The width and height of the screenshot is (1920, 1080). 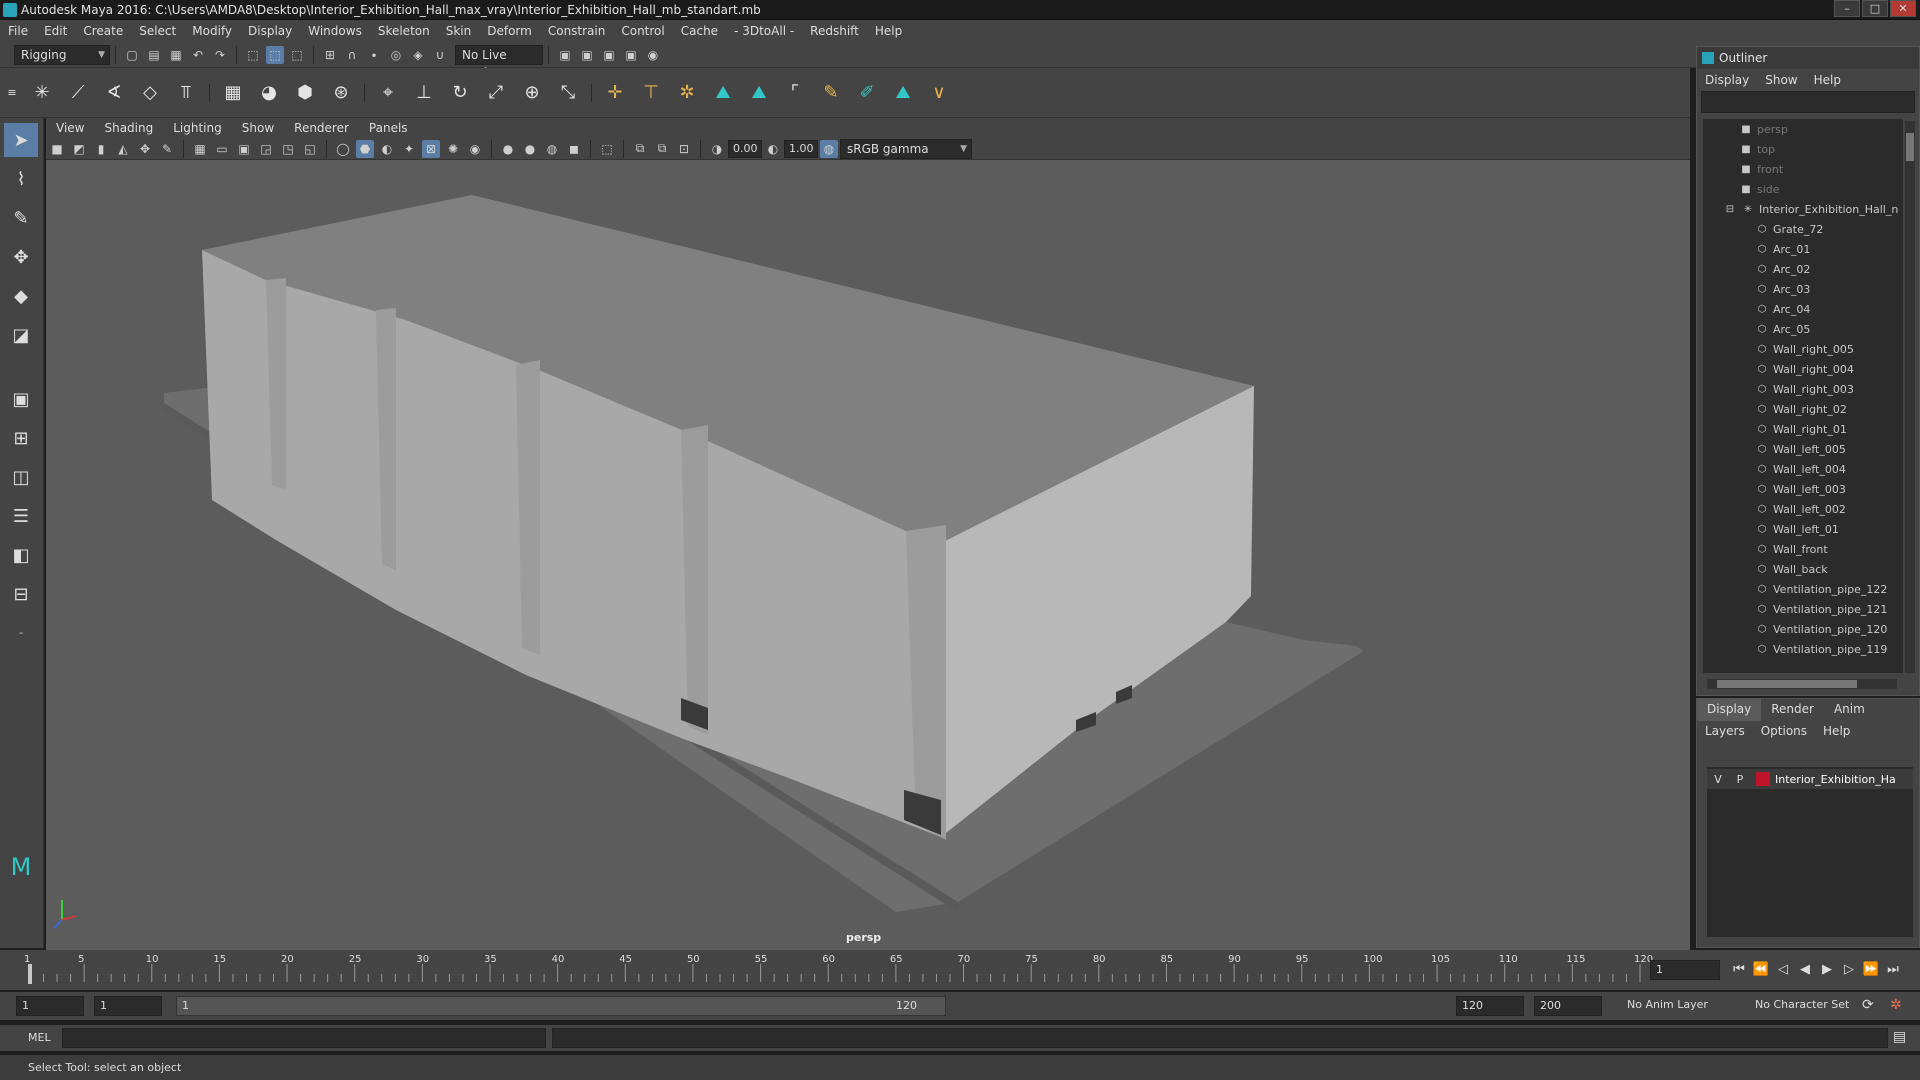 I want to click on paint-weights-icon: ✎, so click(x=831, y=93).